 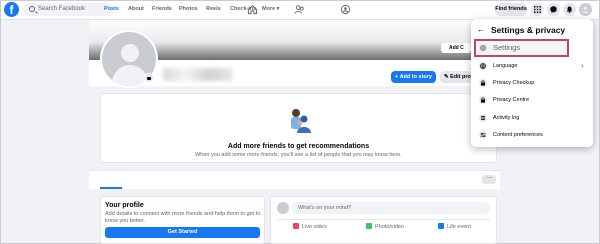 I want to click on account-avatar-button, so click(x=585, y=9).